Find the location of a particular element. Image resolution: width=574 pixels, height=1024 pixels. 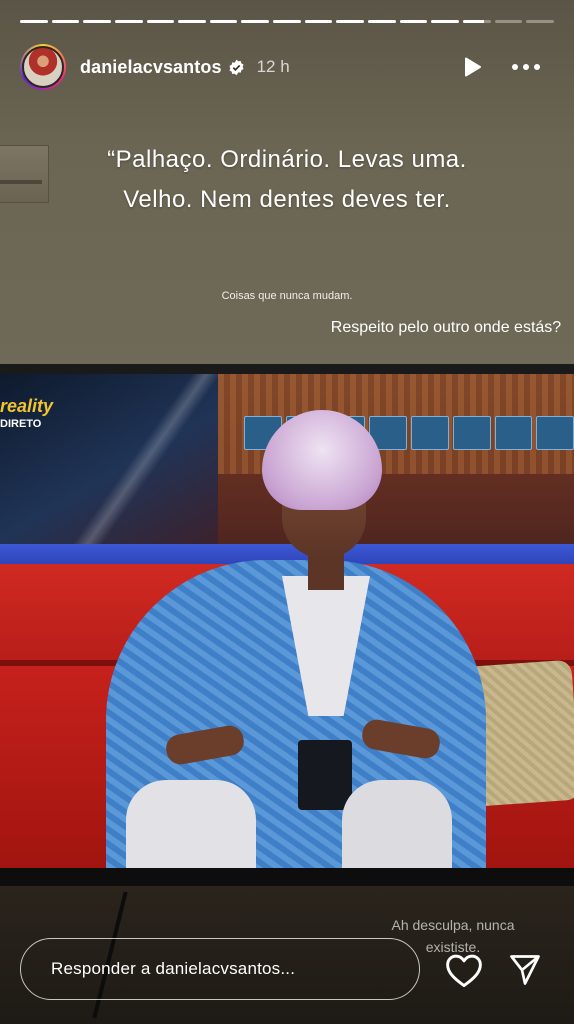

avatar-photo is located at coordinates (43, 67).